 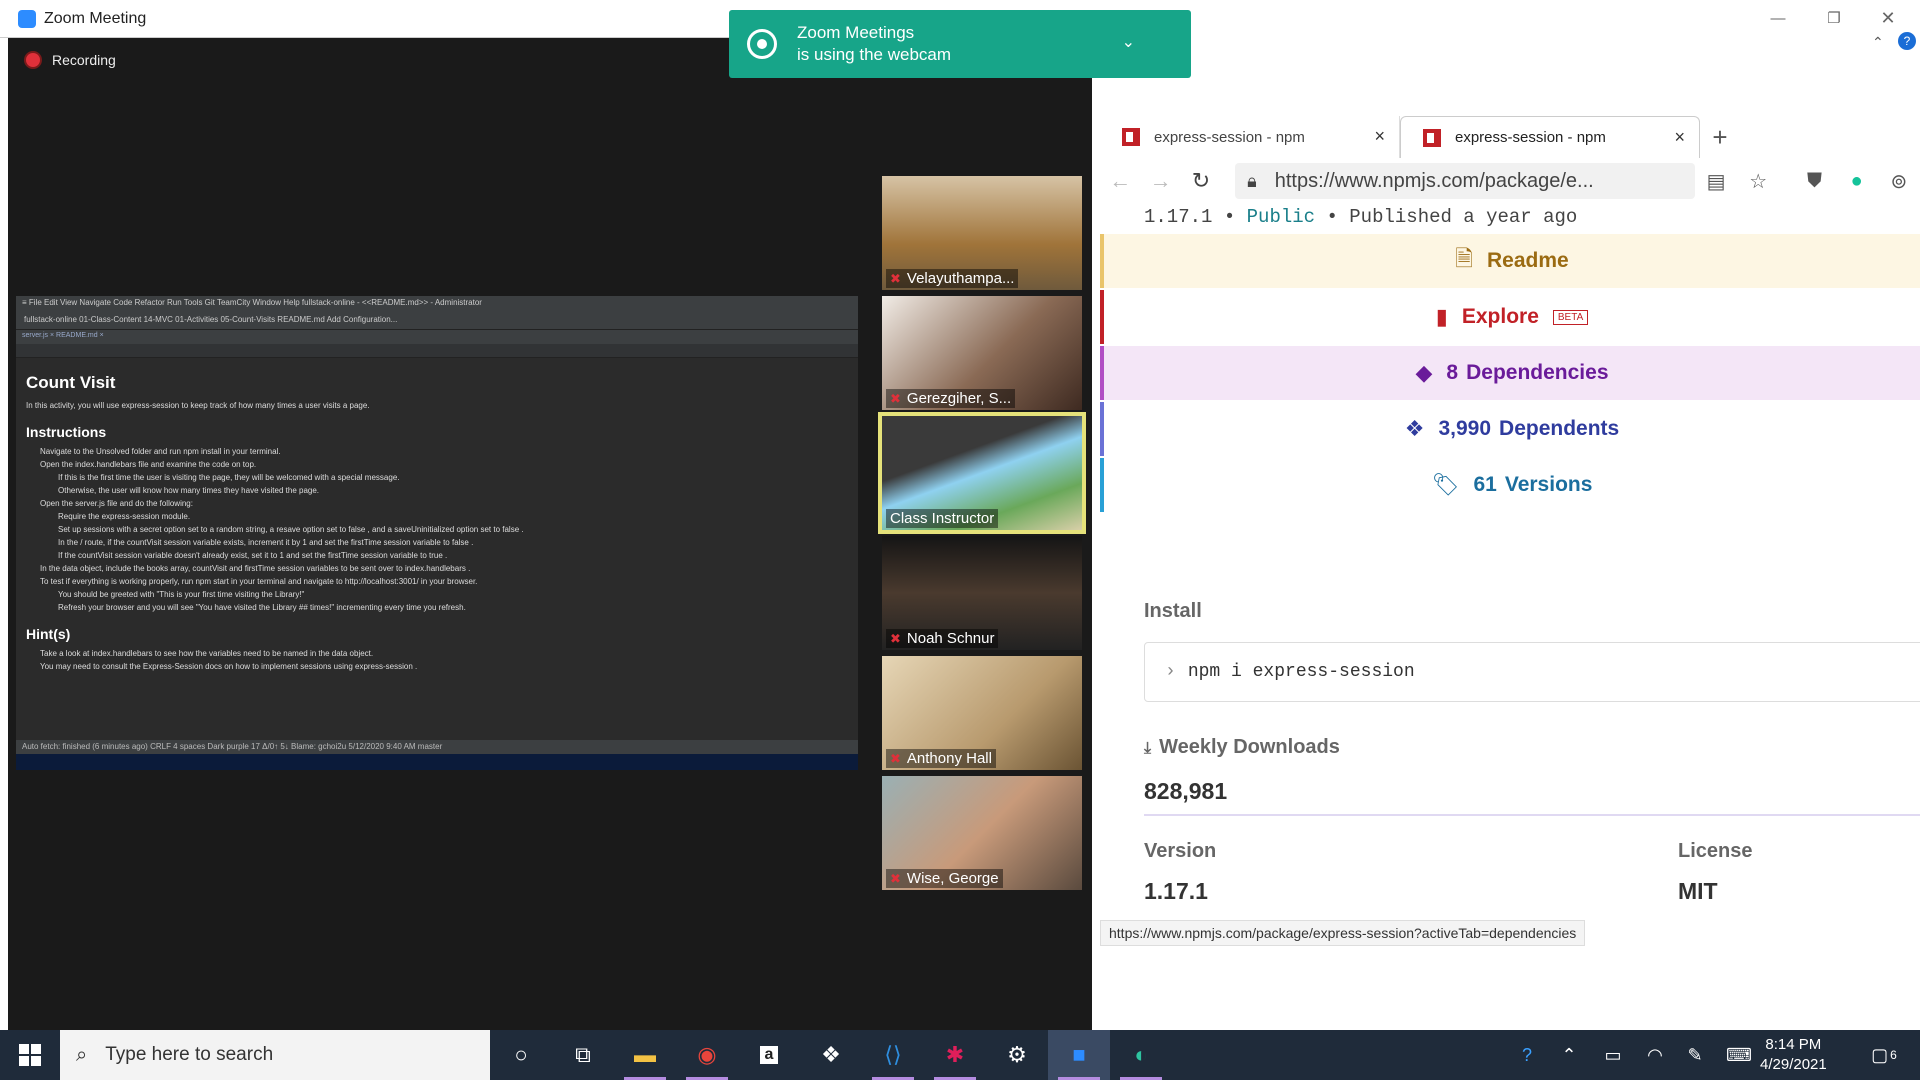 What do you see at coordinates (437, 351) in the screenshot?
I see `markdown-toolbar` at bounding box center [437, 351].